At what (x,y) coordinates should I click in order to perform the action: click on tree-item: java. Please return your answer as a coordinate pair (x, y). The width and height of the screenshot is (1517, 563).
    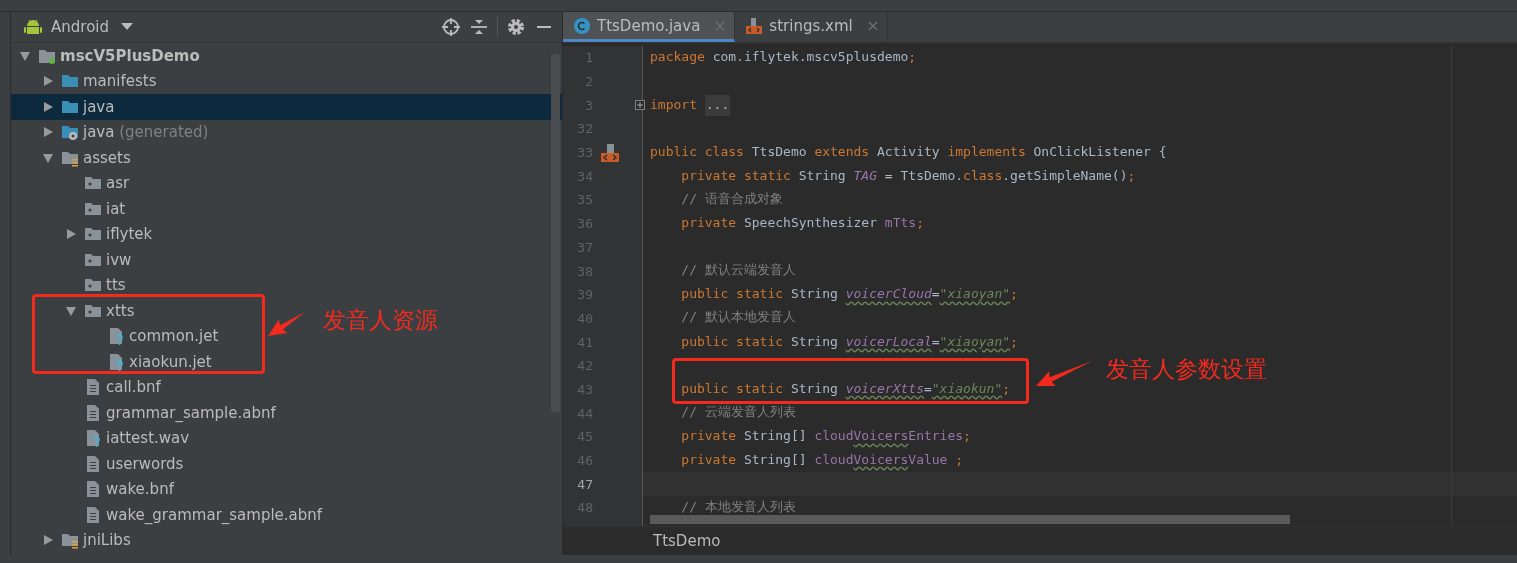
    Looking at the image, I should click on (286, 107).